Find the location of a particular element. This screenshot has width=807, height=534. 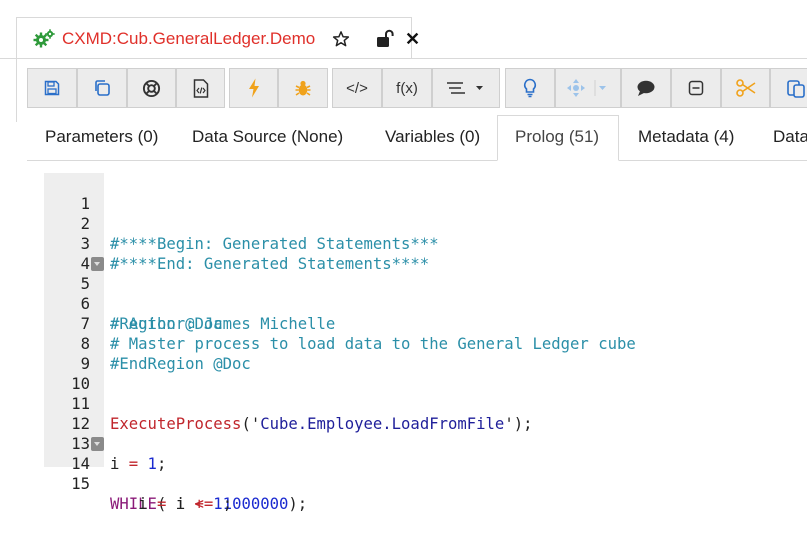

tab-parameters: Parameters (0) is located at coordinates (101, 137).